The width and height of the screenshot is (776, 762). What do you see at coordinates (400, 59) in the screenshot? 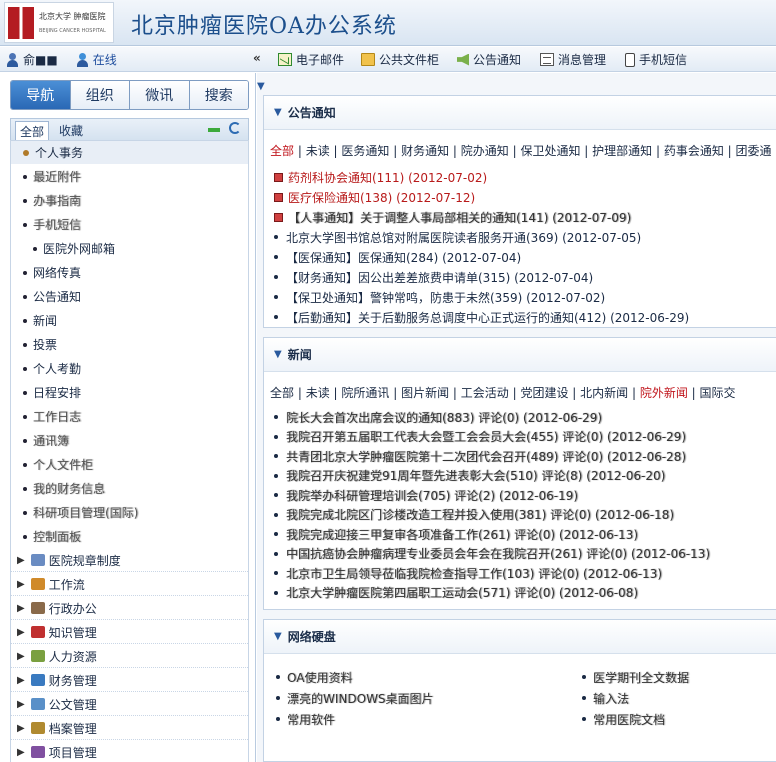
I see `toolbar-public-files: 公共文件柜` at bounding box center [400, 59].